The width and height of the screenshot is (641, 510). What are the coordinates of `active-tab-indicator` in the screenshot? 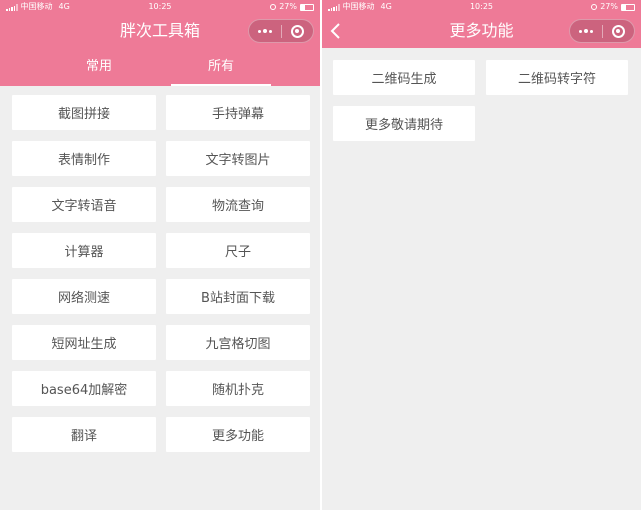 It's located at (221, 85).